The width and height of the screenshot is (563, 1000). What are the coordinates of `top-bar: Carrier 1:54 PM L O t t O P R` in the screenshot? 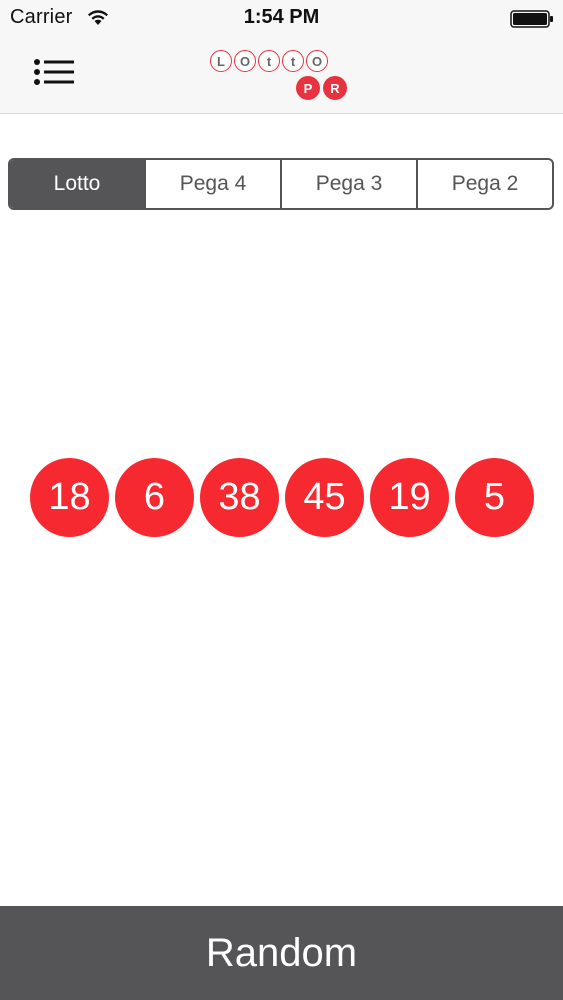 It's located at (281, 57).